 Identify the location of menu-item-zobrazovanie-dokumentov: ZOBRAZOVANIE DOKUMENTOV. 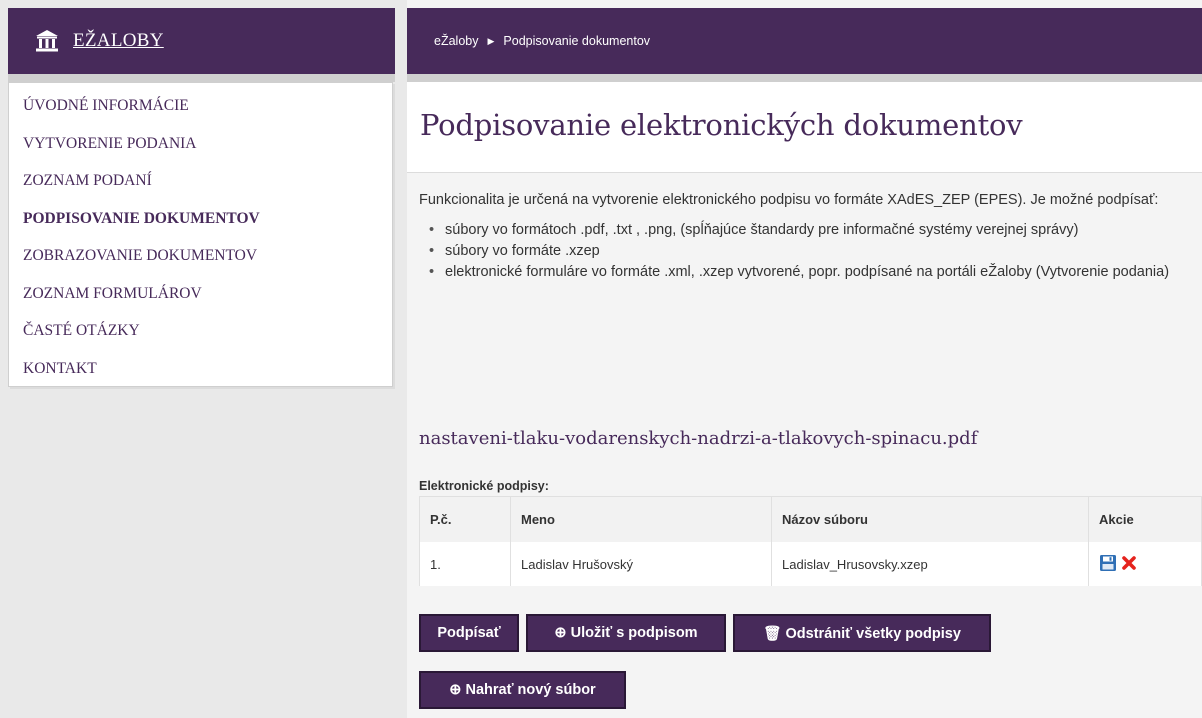
(200, 260).